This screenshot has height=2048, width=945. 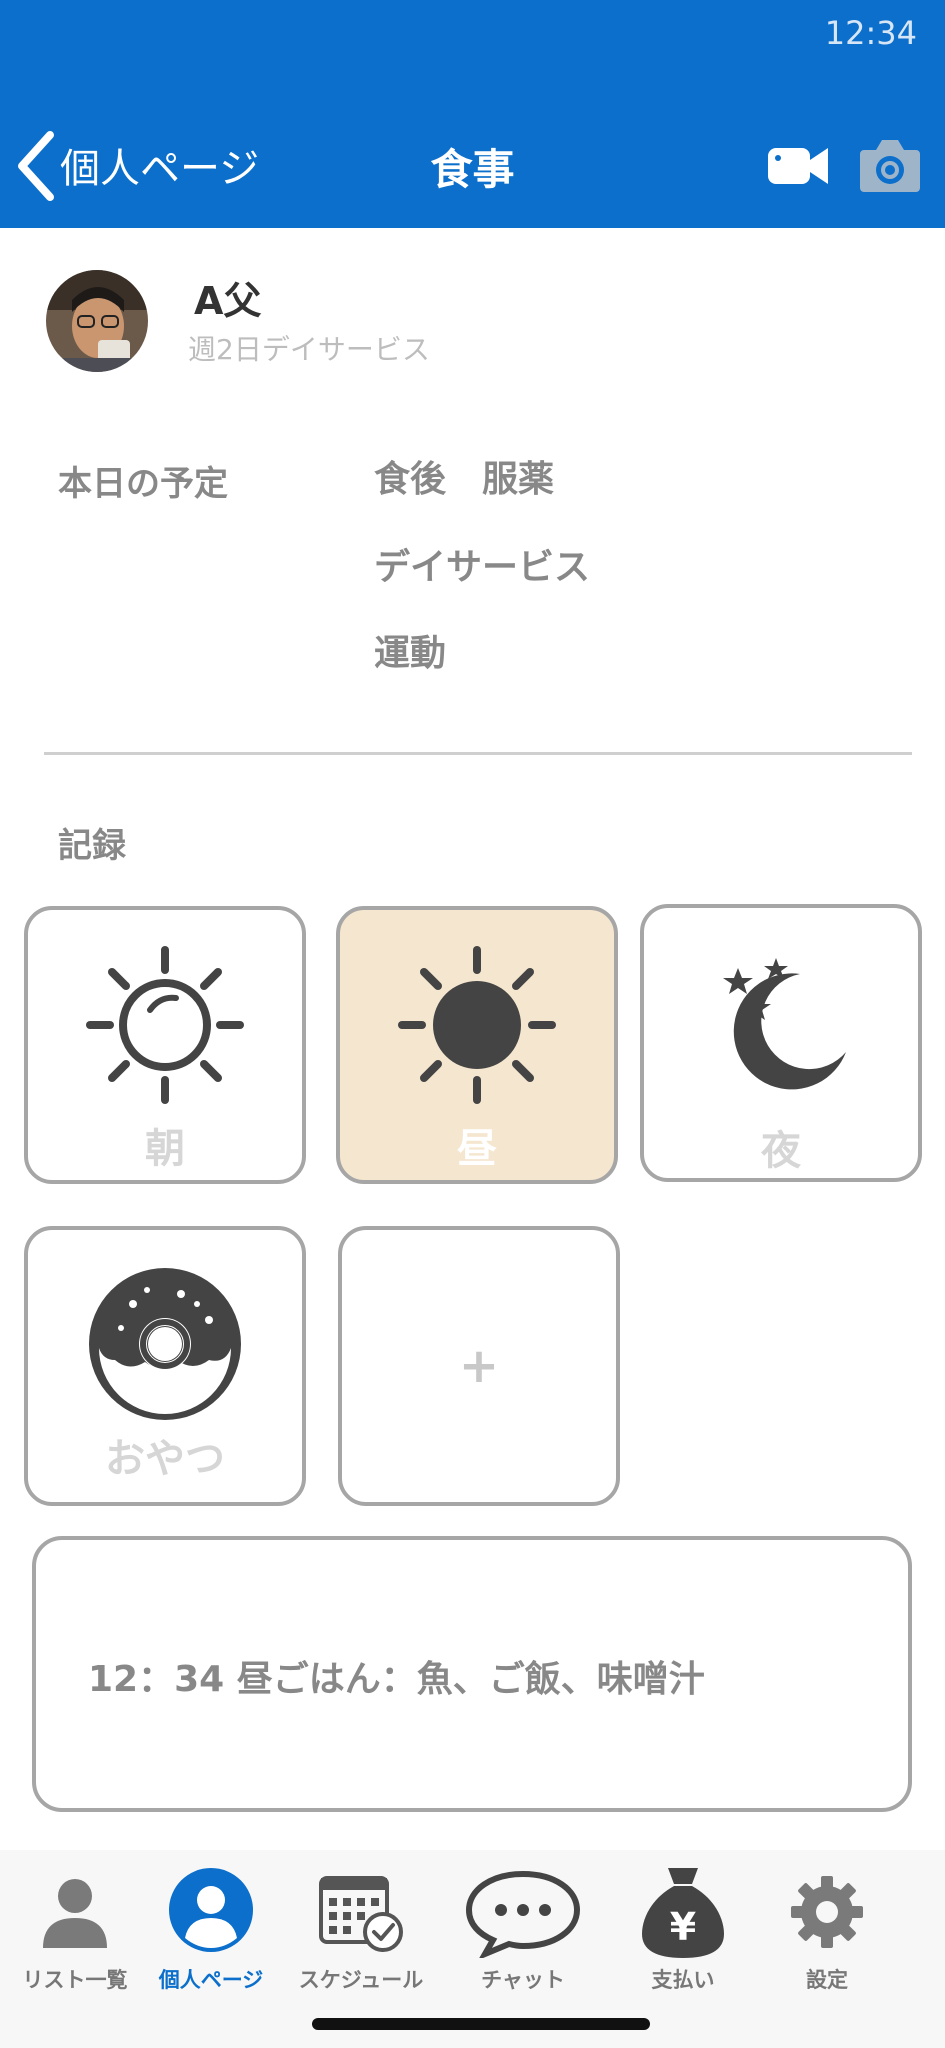 I want to click on schedule-item: 食後 服薬, so click(x=464, y=479).